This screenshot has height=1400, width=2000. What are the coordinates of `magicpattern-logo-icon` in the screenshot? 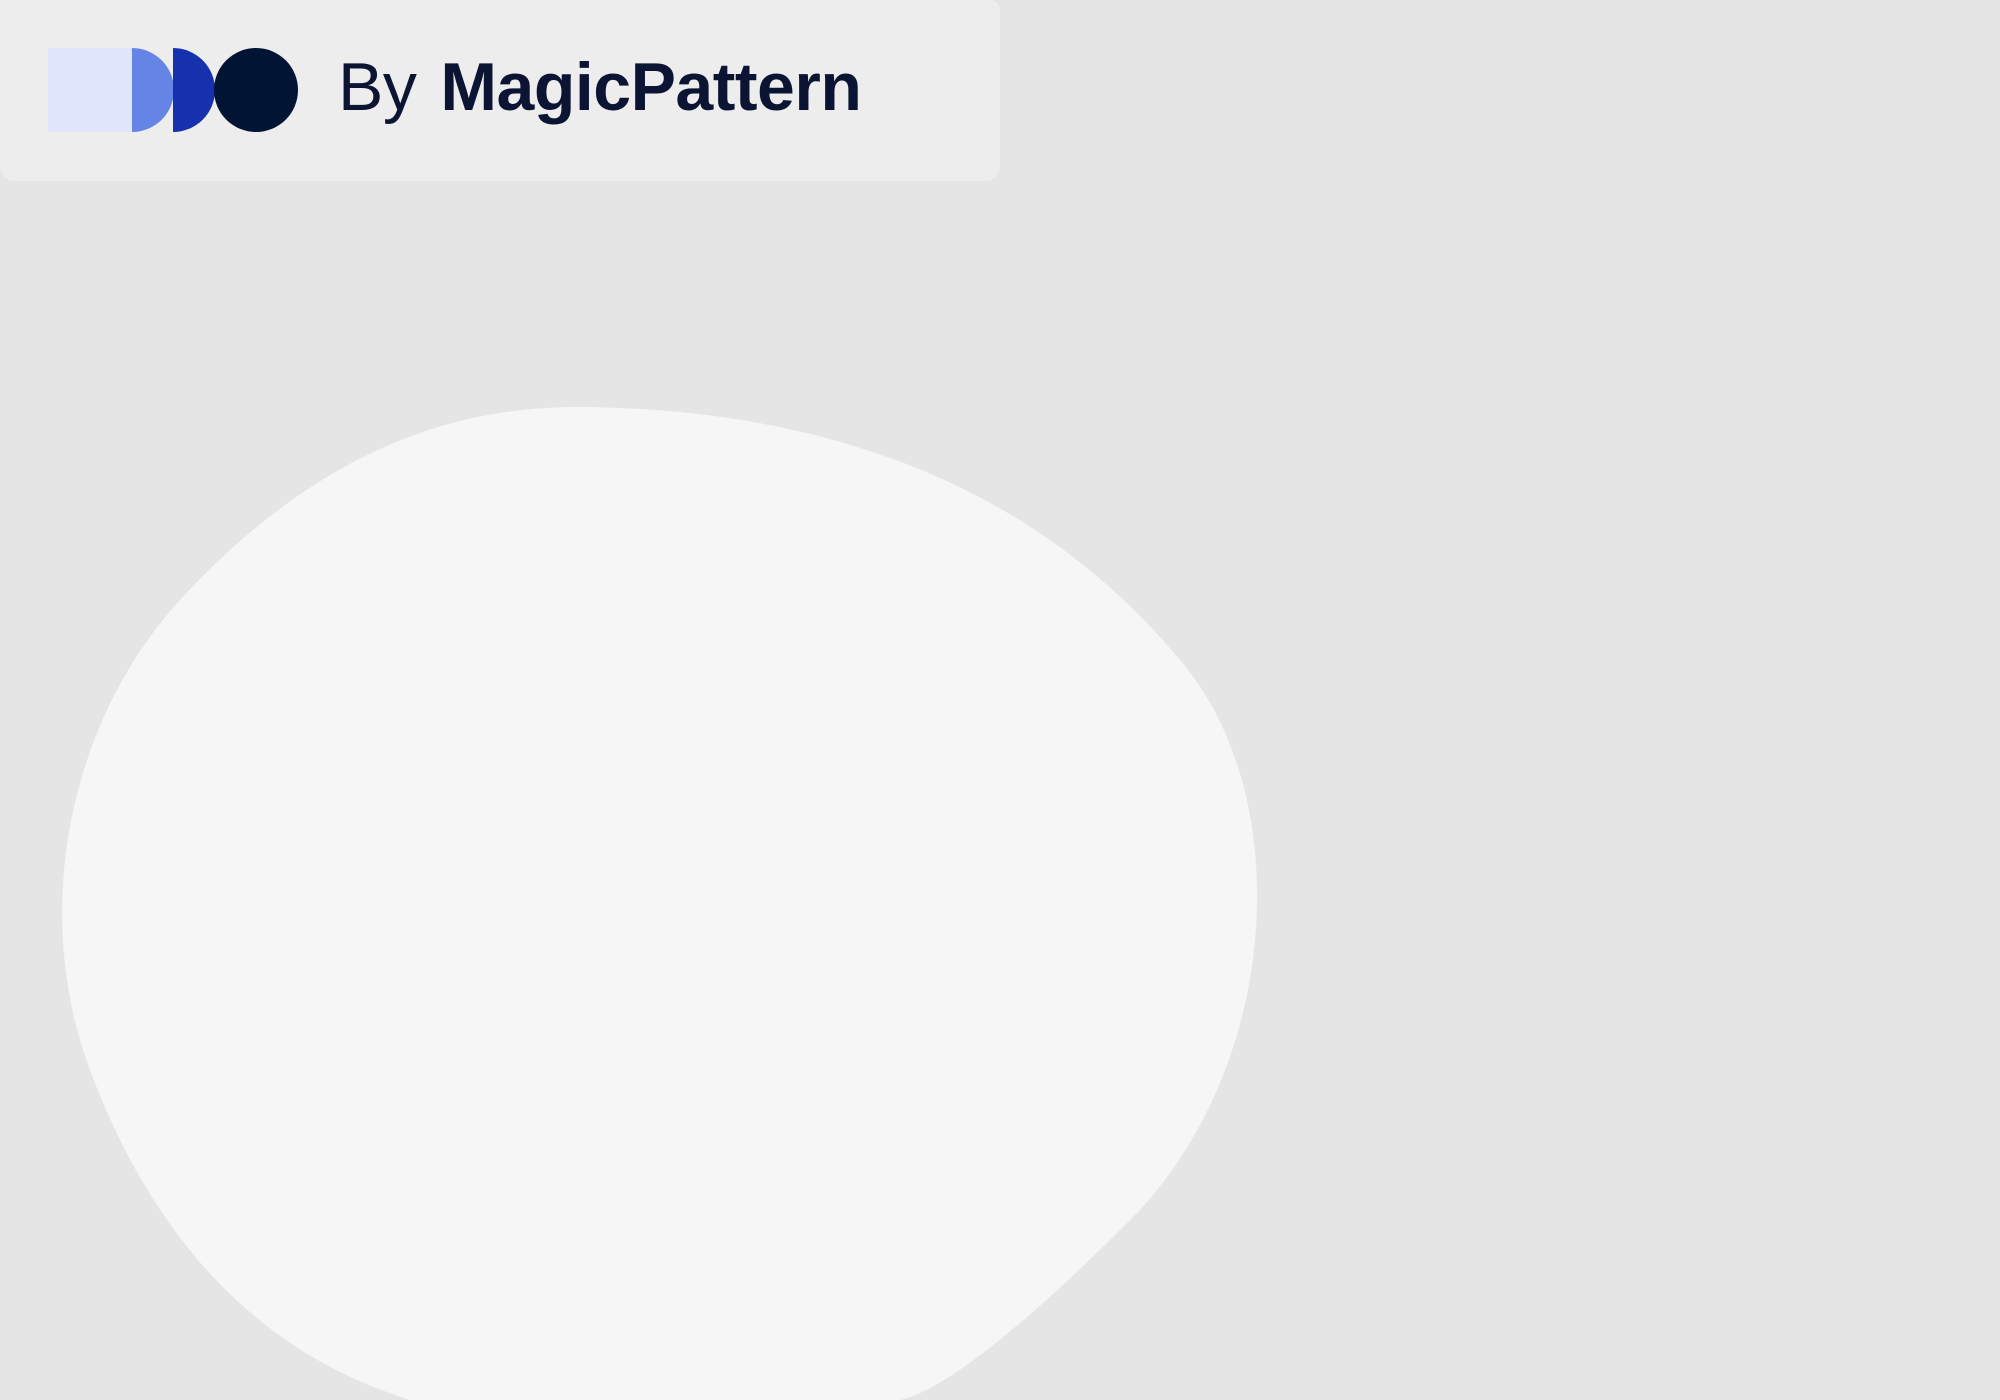 It's located at (173, 90).